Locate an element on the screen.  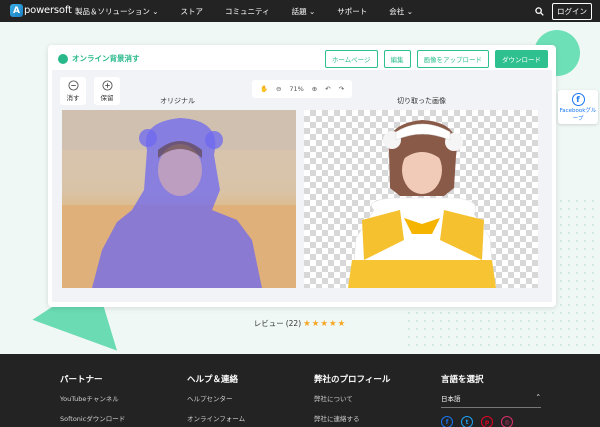
pinterest-social-icon: p is located at coordinates (487, 421).